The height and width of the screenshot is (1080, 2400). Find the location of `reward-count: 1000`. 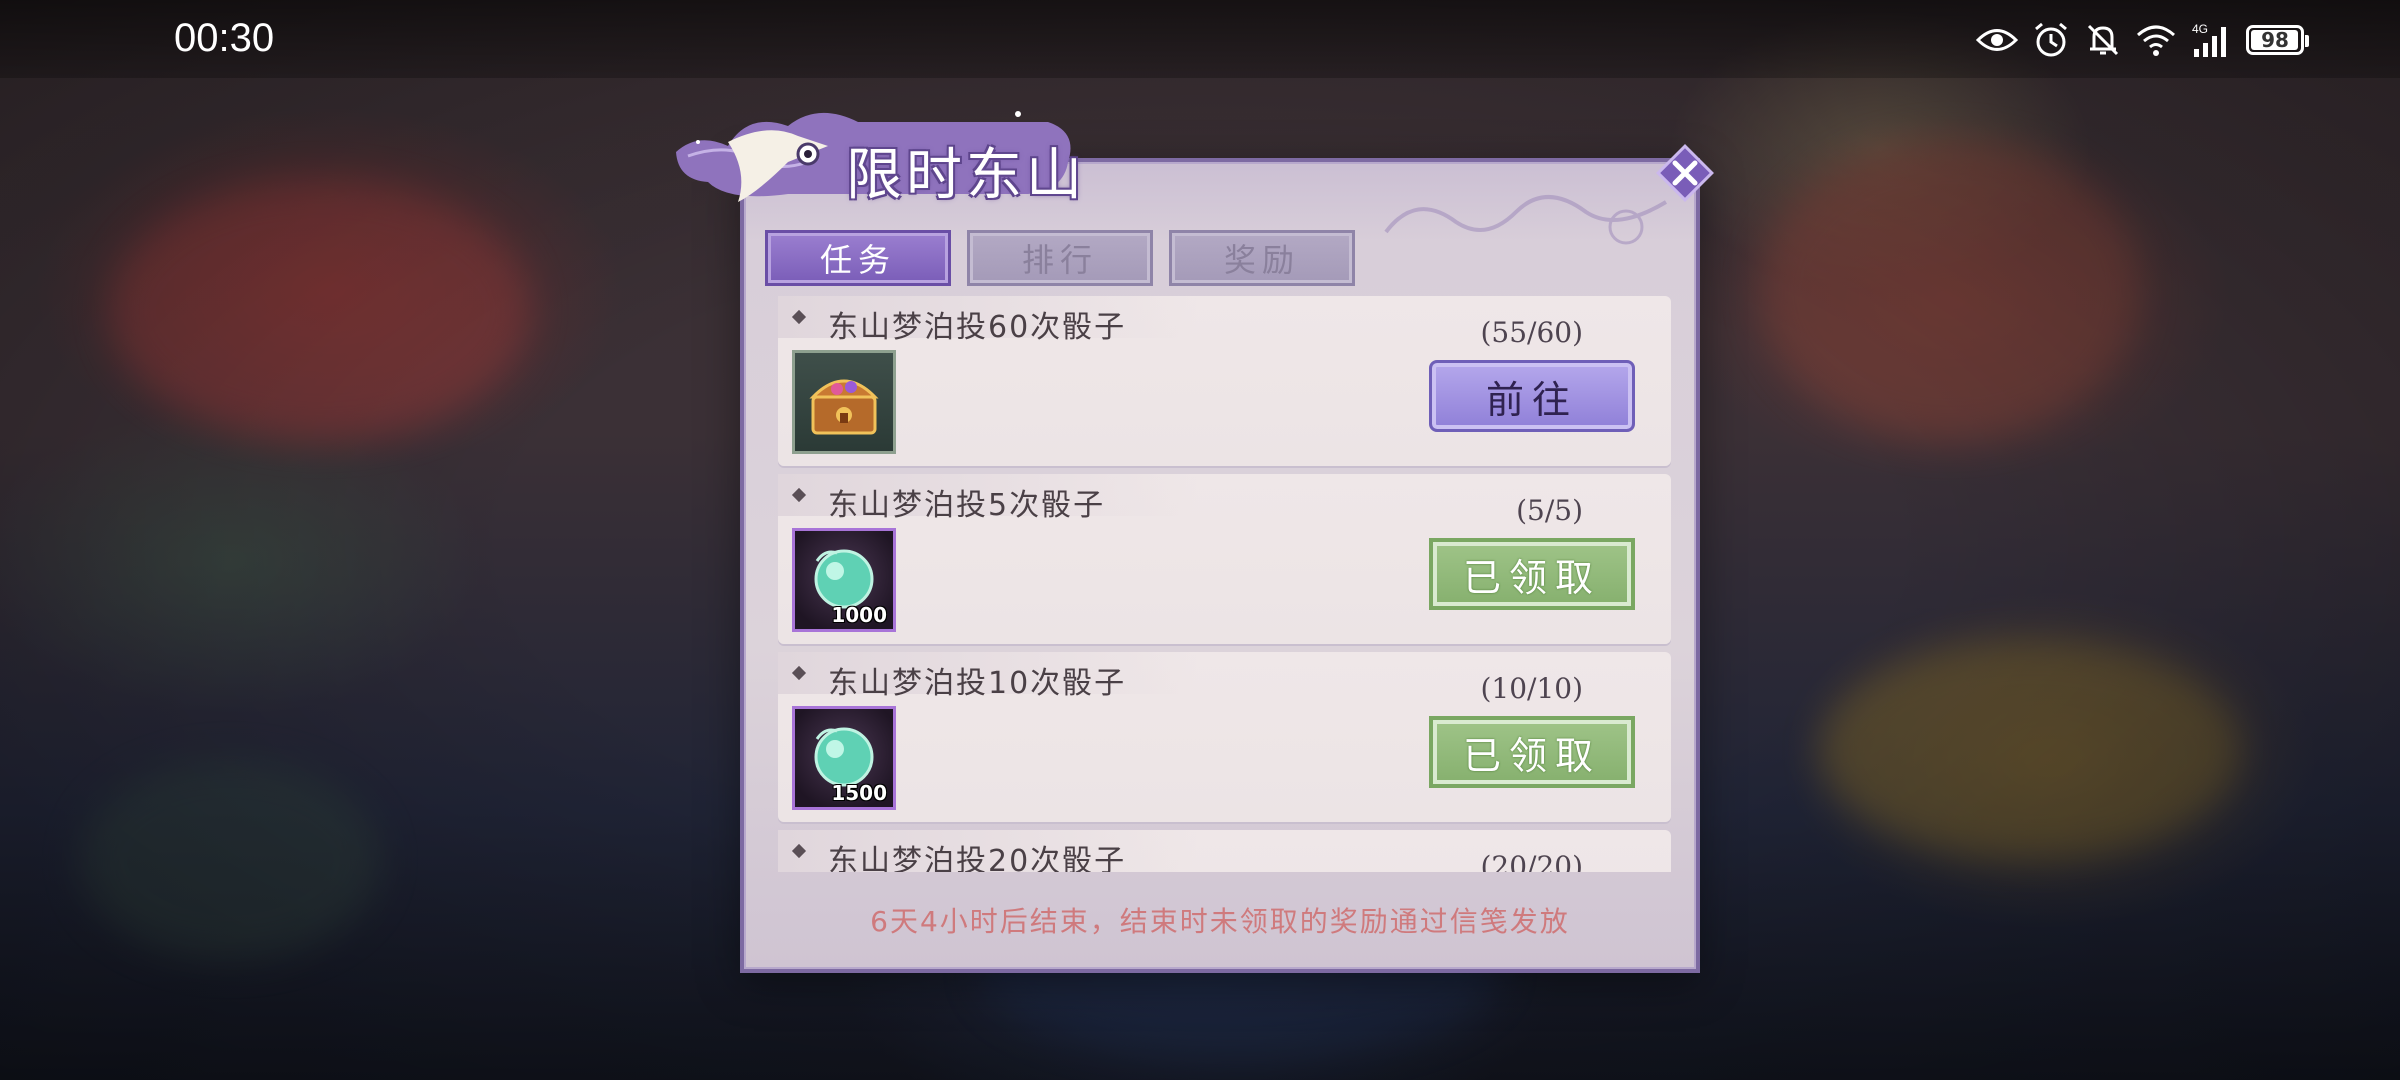

reward-count: 1000 is located at coordinates (859, 615).